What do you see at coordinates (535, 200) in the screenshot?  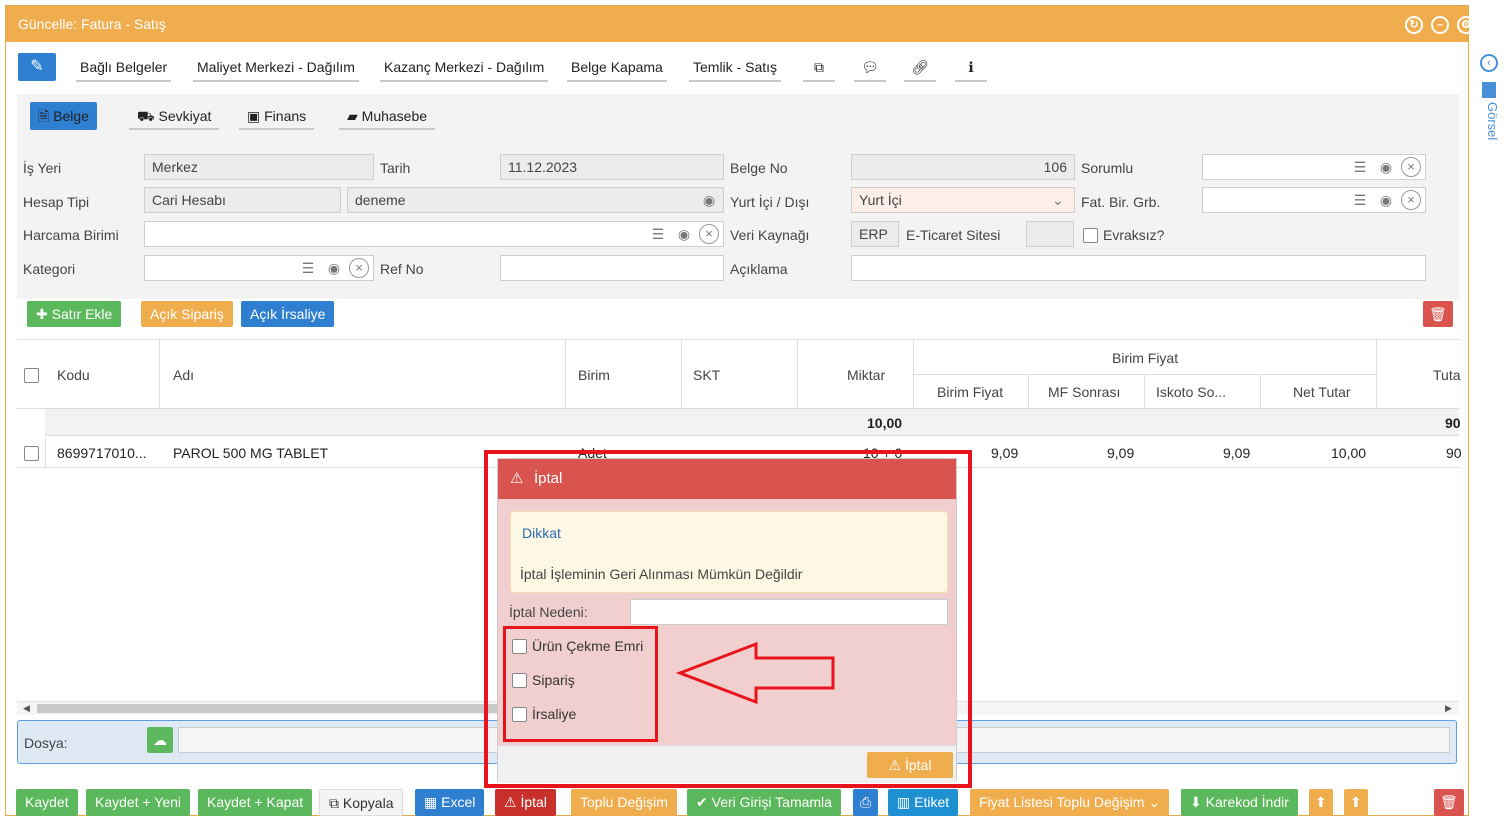 I see `hesap-field: deneme ◉` at bounding box center [535, 200].